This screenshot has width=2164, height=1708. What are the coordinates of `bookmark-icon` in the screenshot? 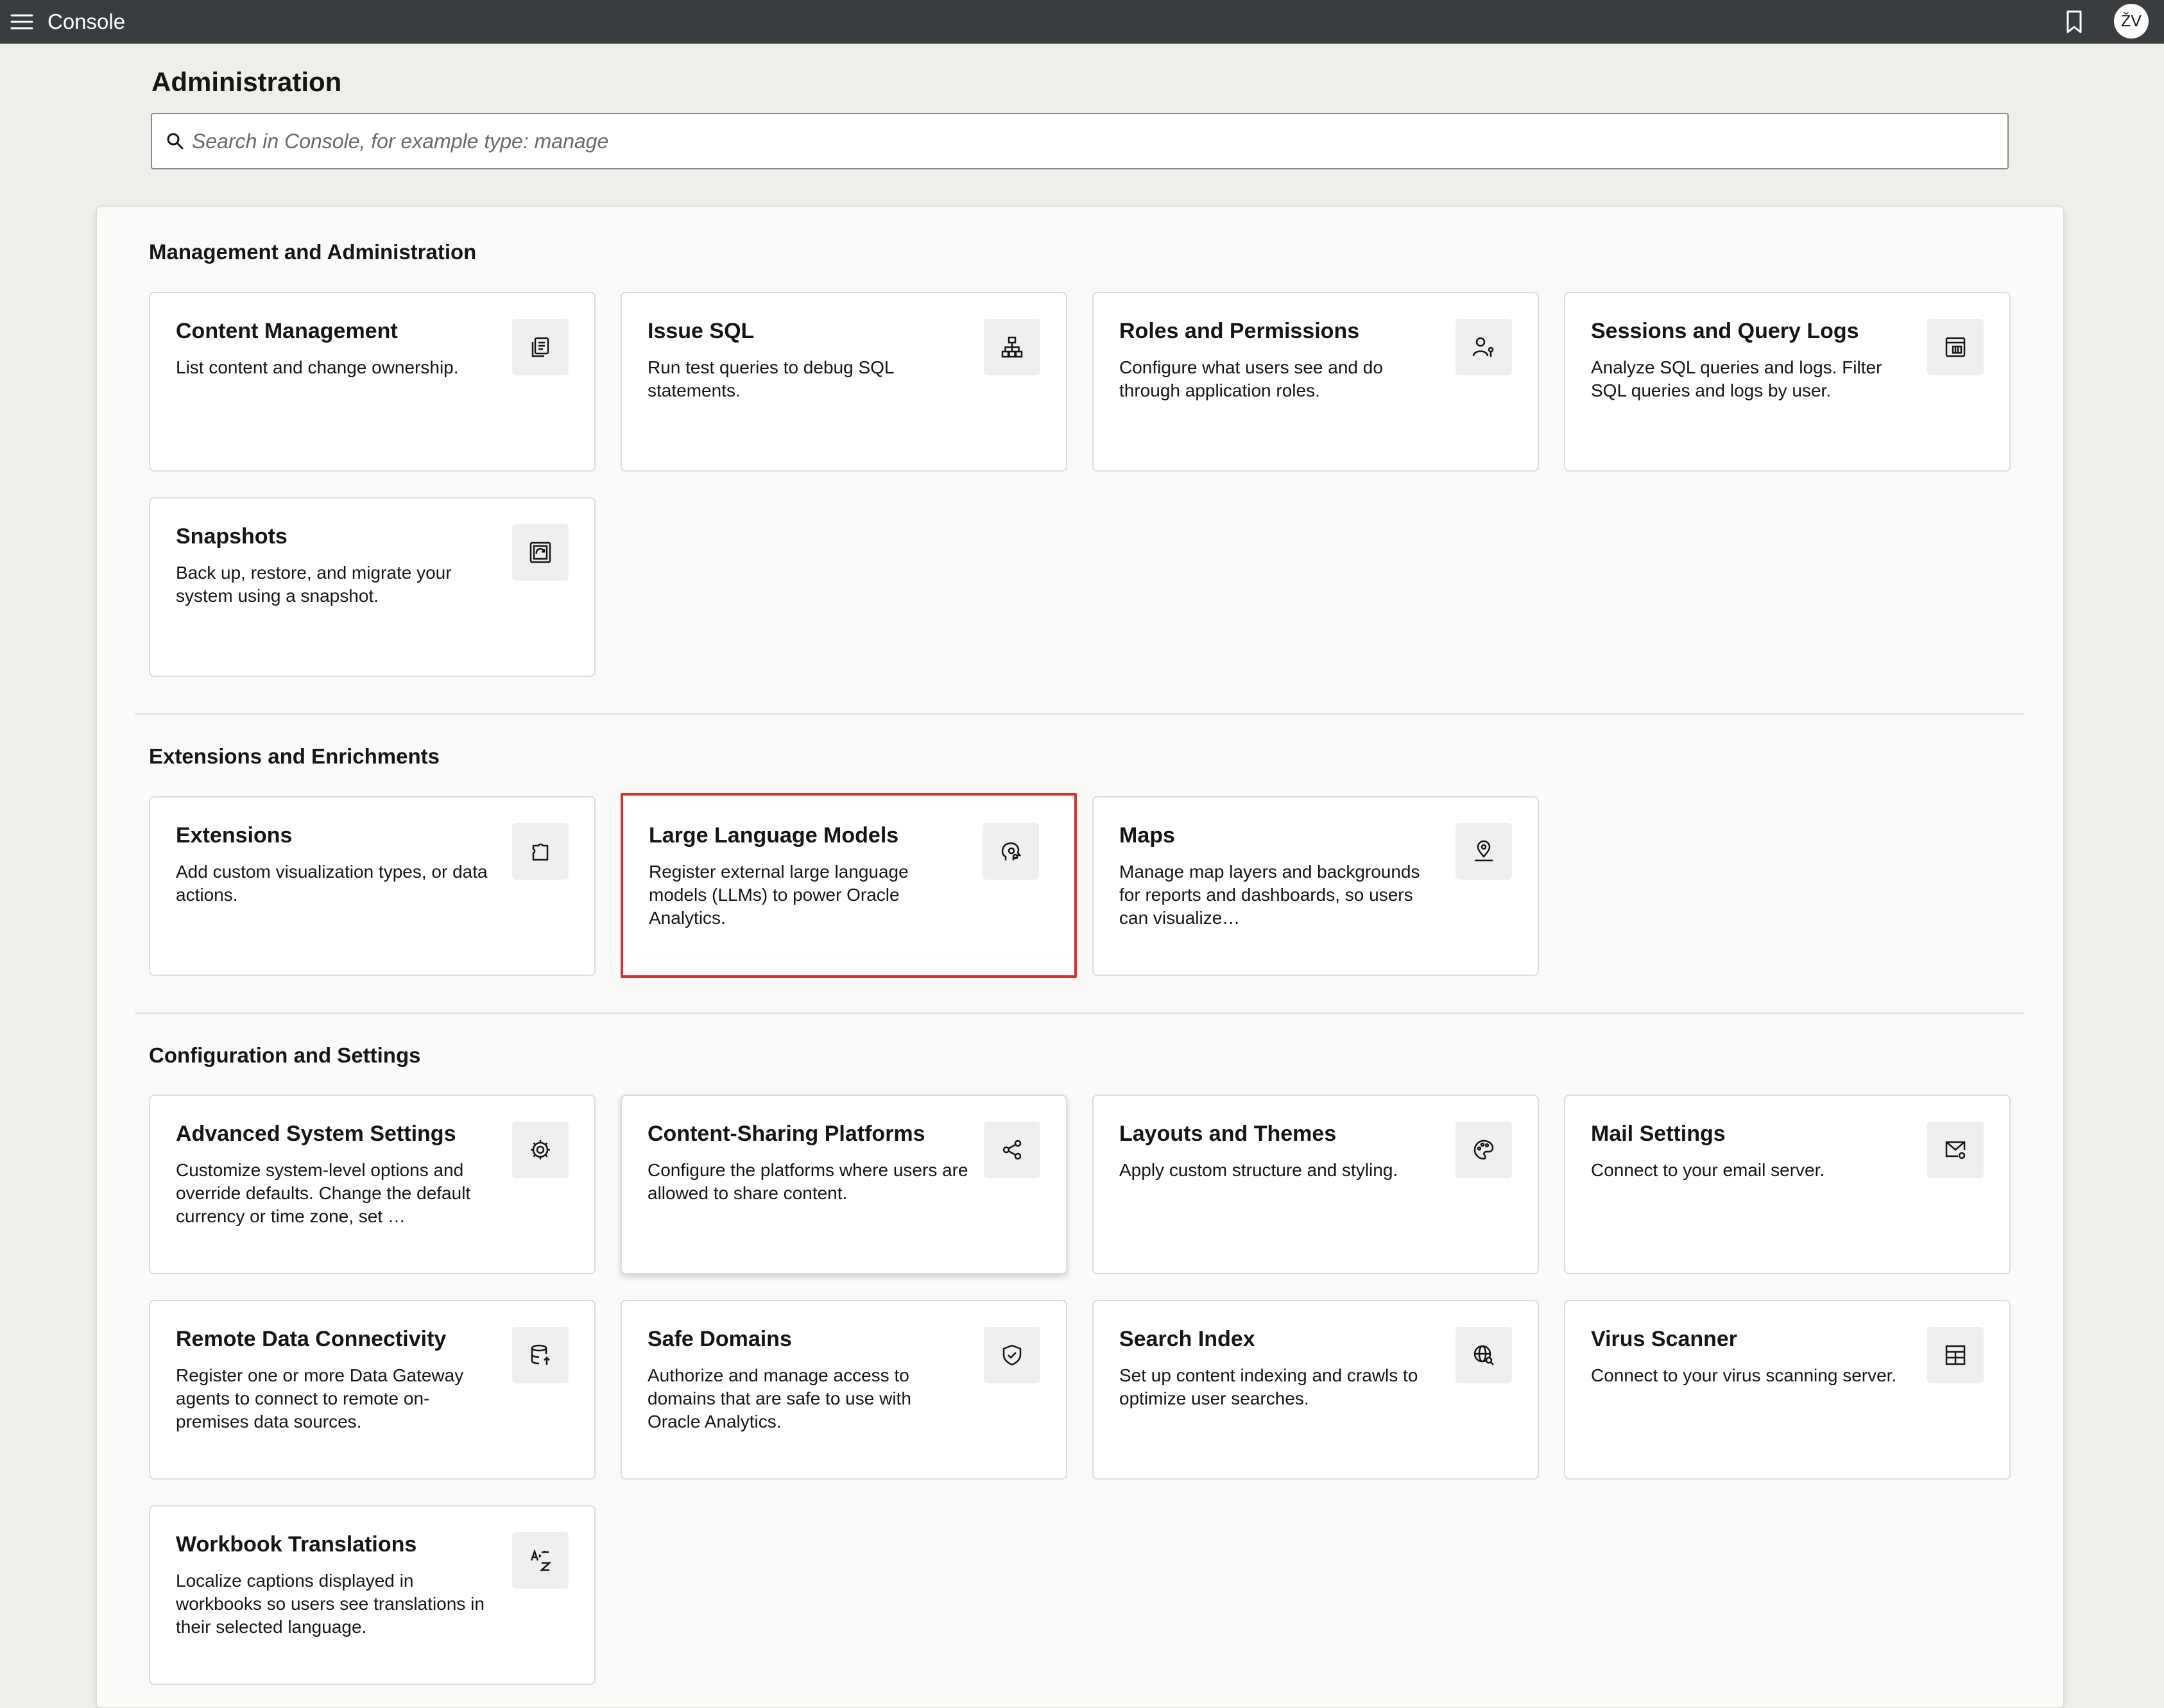 It's located at (2074, 21).